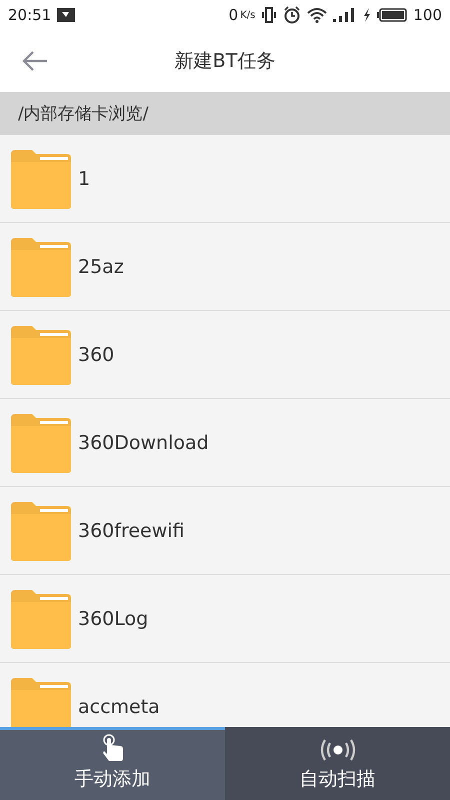 Image resolution: width=450 pixels, height=800 pixels. What do you see at coordinates (367, 15) in the screenshot?
I see `charging-icon` at bounding box center [367, 15].